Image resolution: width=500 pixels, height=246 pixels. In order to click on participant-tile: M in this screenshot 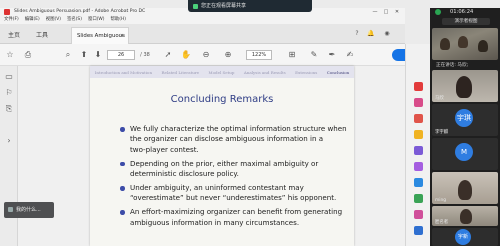, I will do `click(465, 154)`.